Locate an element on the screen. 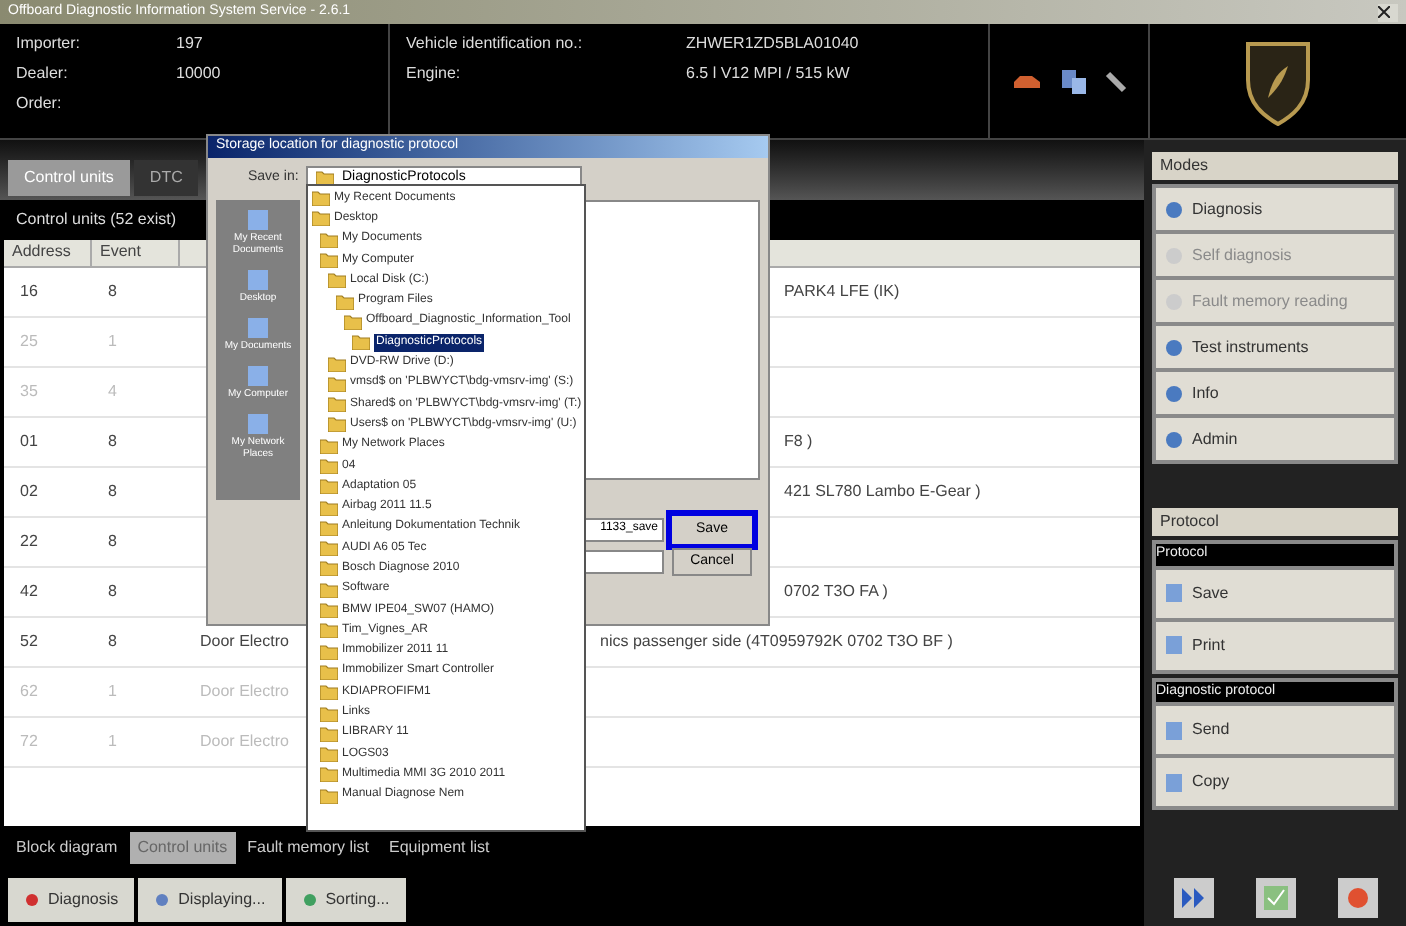  table-cell-text: 42 is located at coordinates (29, 592).